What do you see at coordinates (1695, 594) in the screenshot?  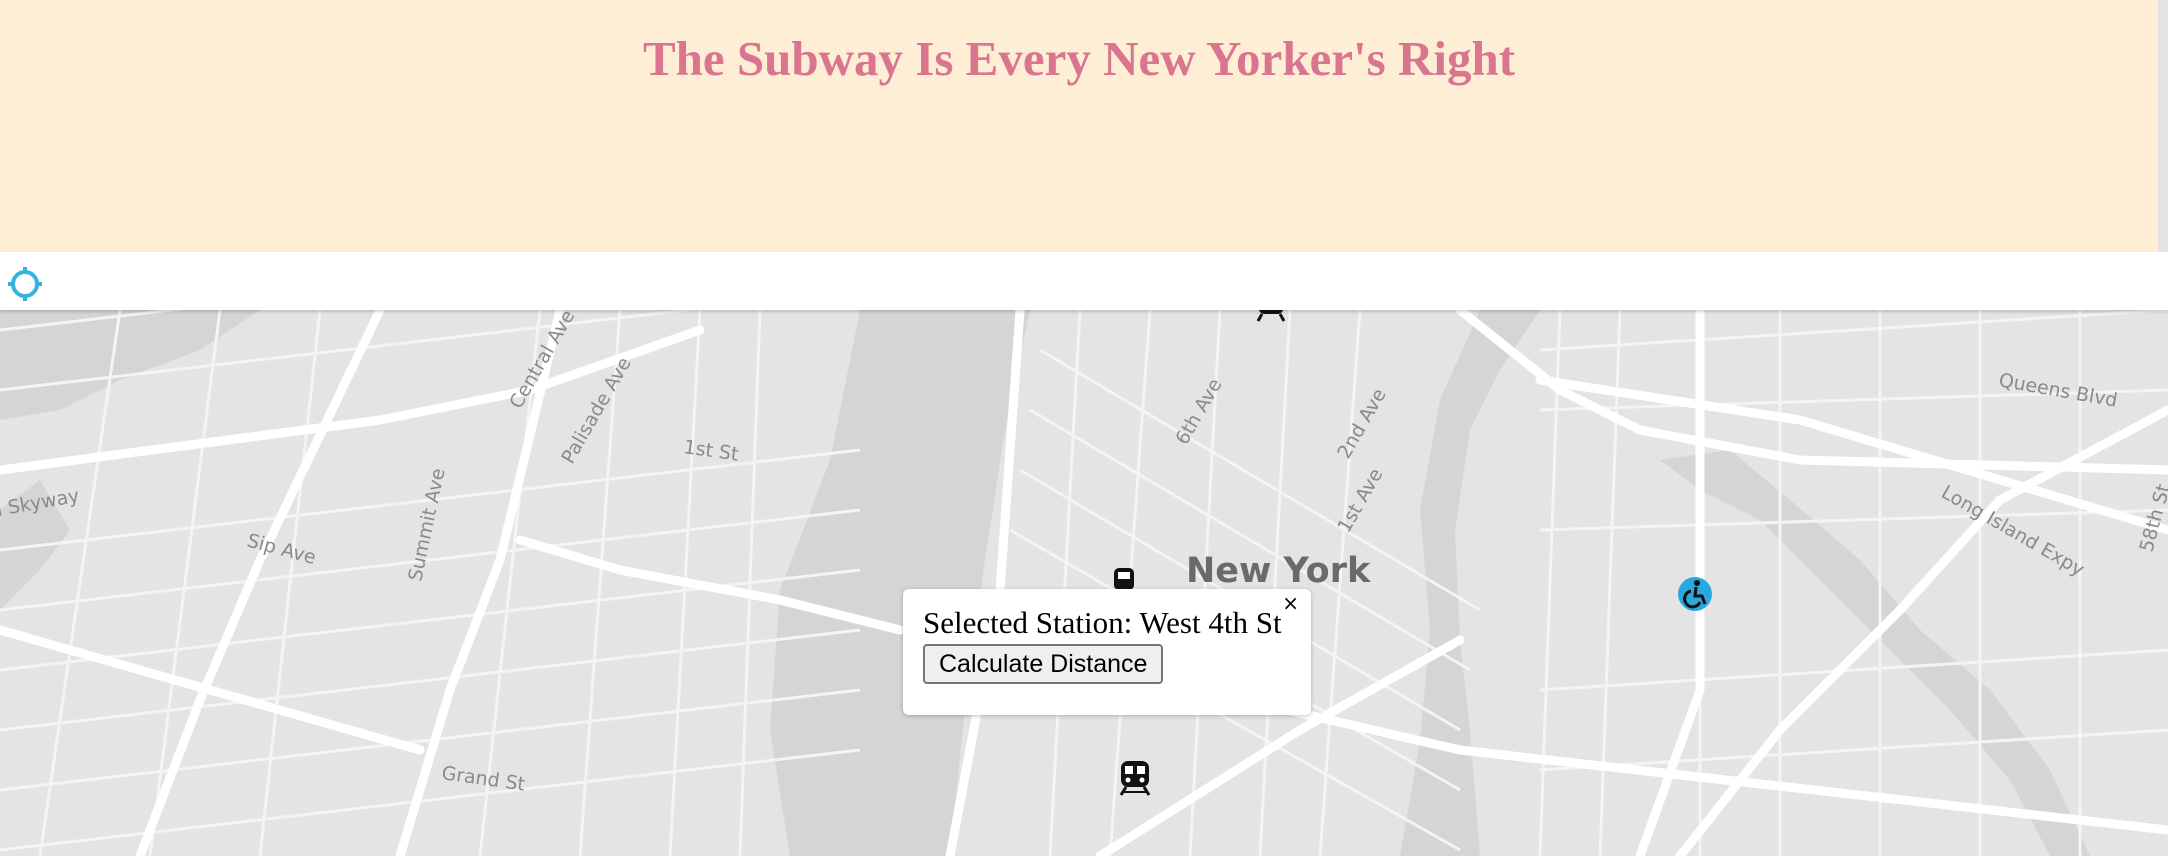 I see `wheelchair-accessible-icon` at bounding box center [1695, 594].